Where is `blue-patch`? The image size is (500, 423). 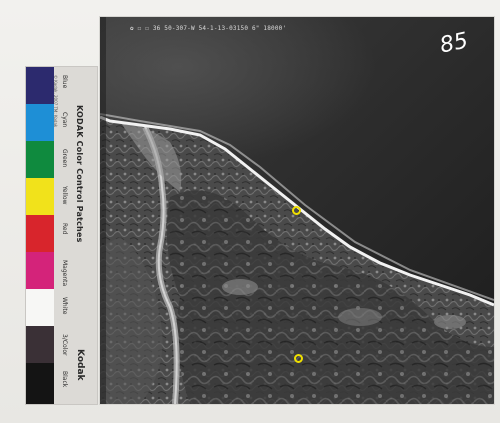 blue-patch is located at coordinates (40, 85).